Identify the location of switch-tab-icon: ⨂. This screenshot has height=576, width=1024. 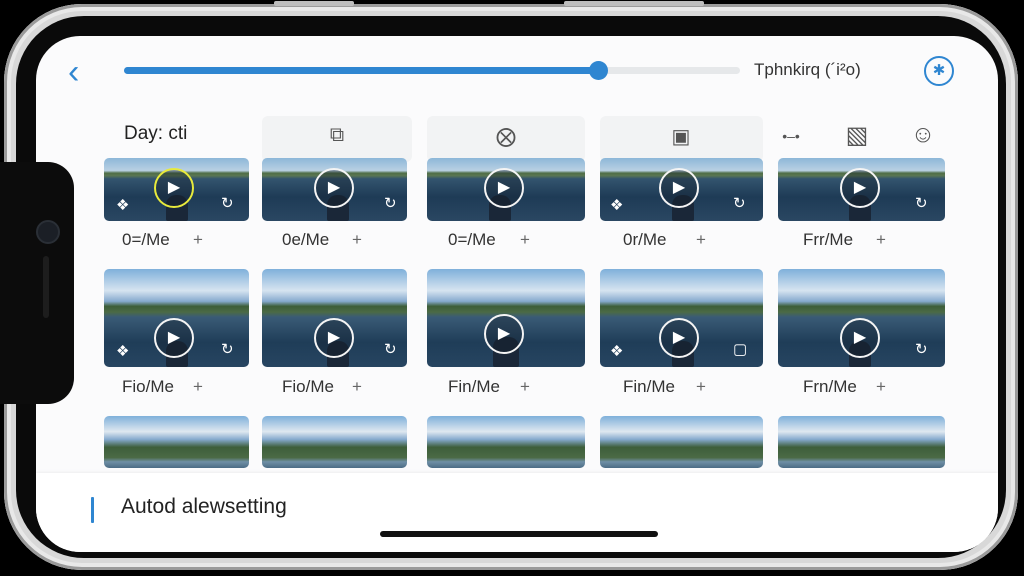
(506, 136).